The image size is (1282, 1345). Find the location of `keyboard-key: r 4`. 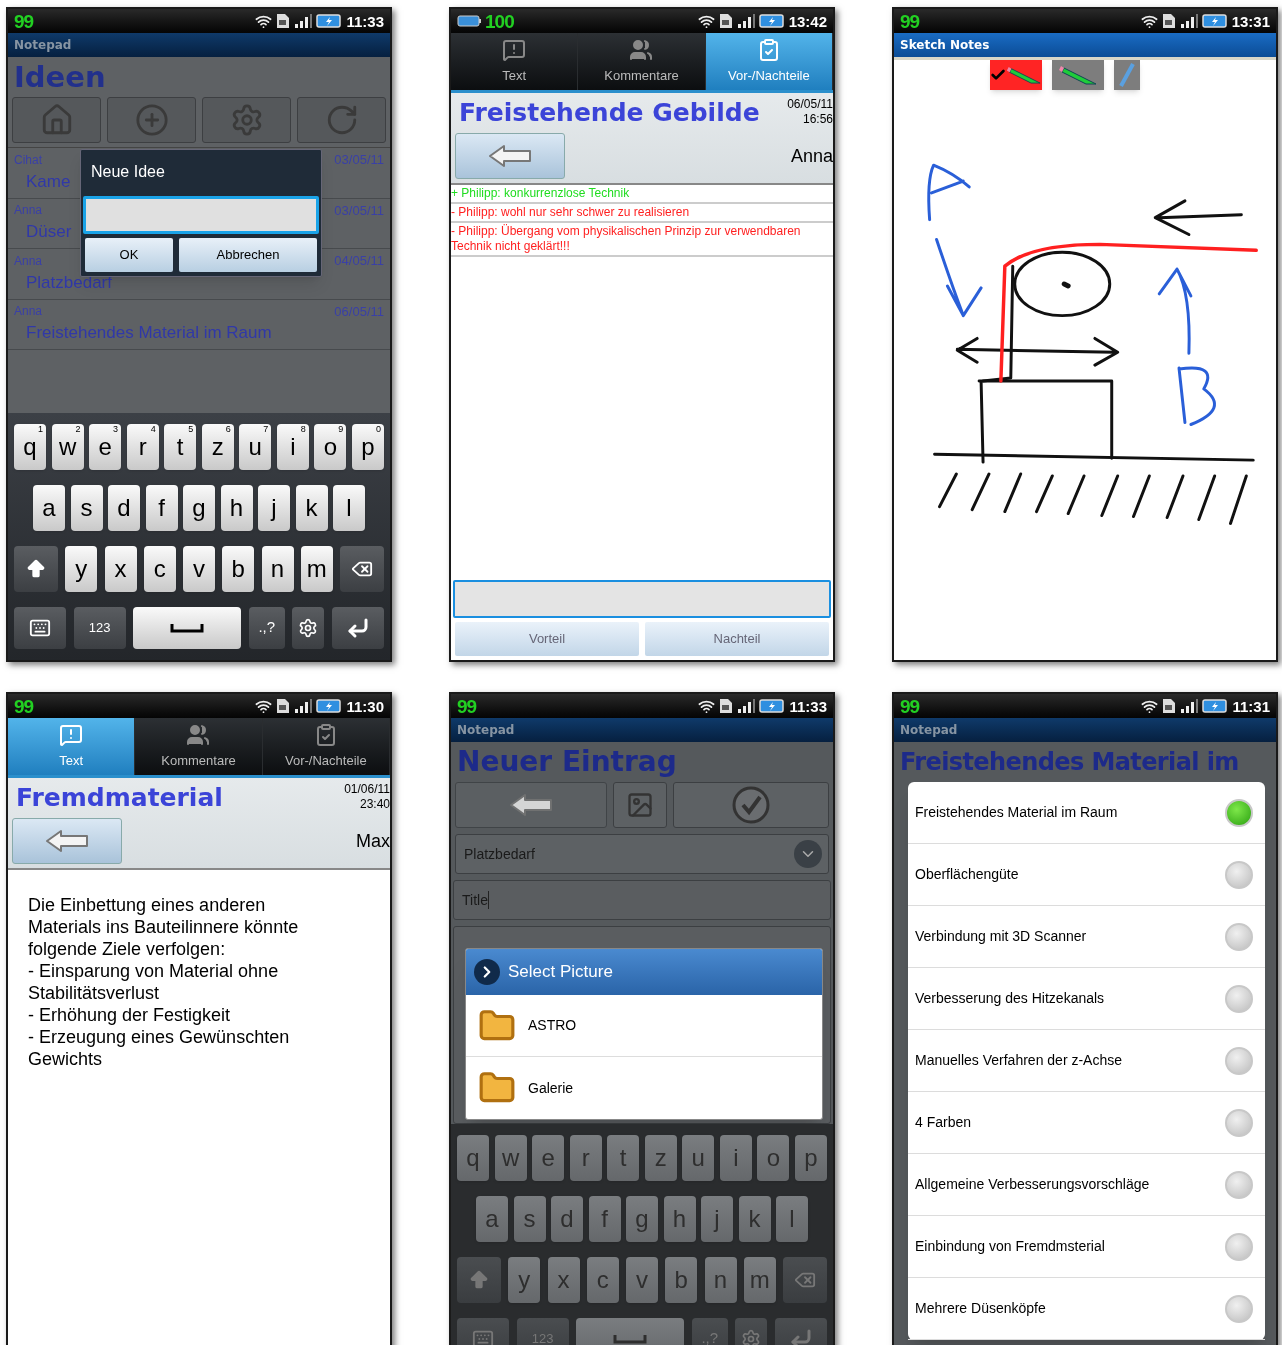

keyboard-key: r 4 is located at coordinates (142, 447).